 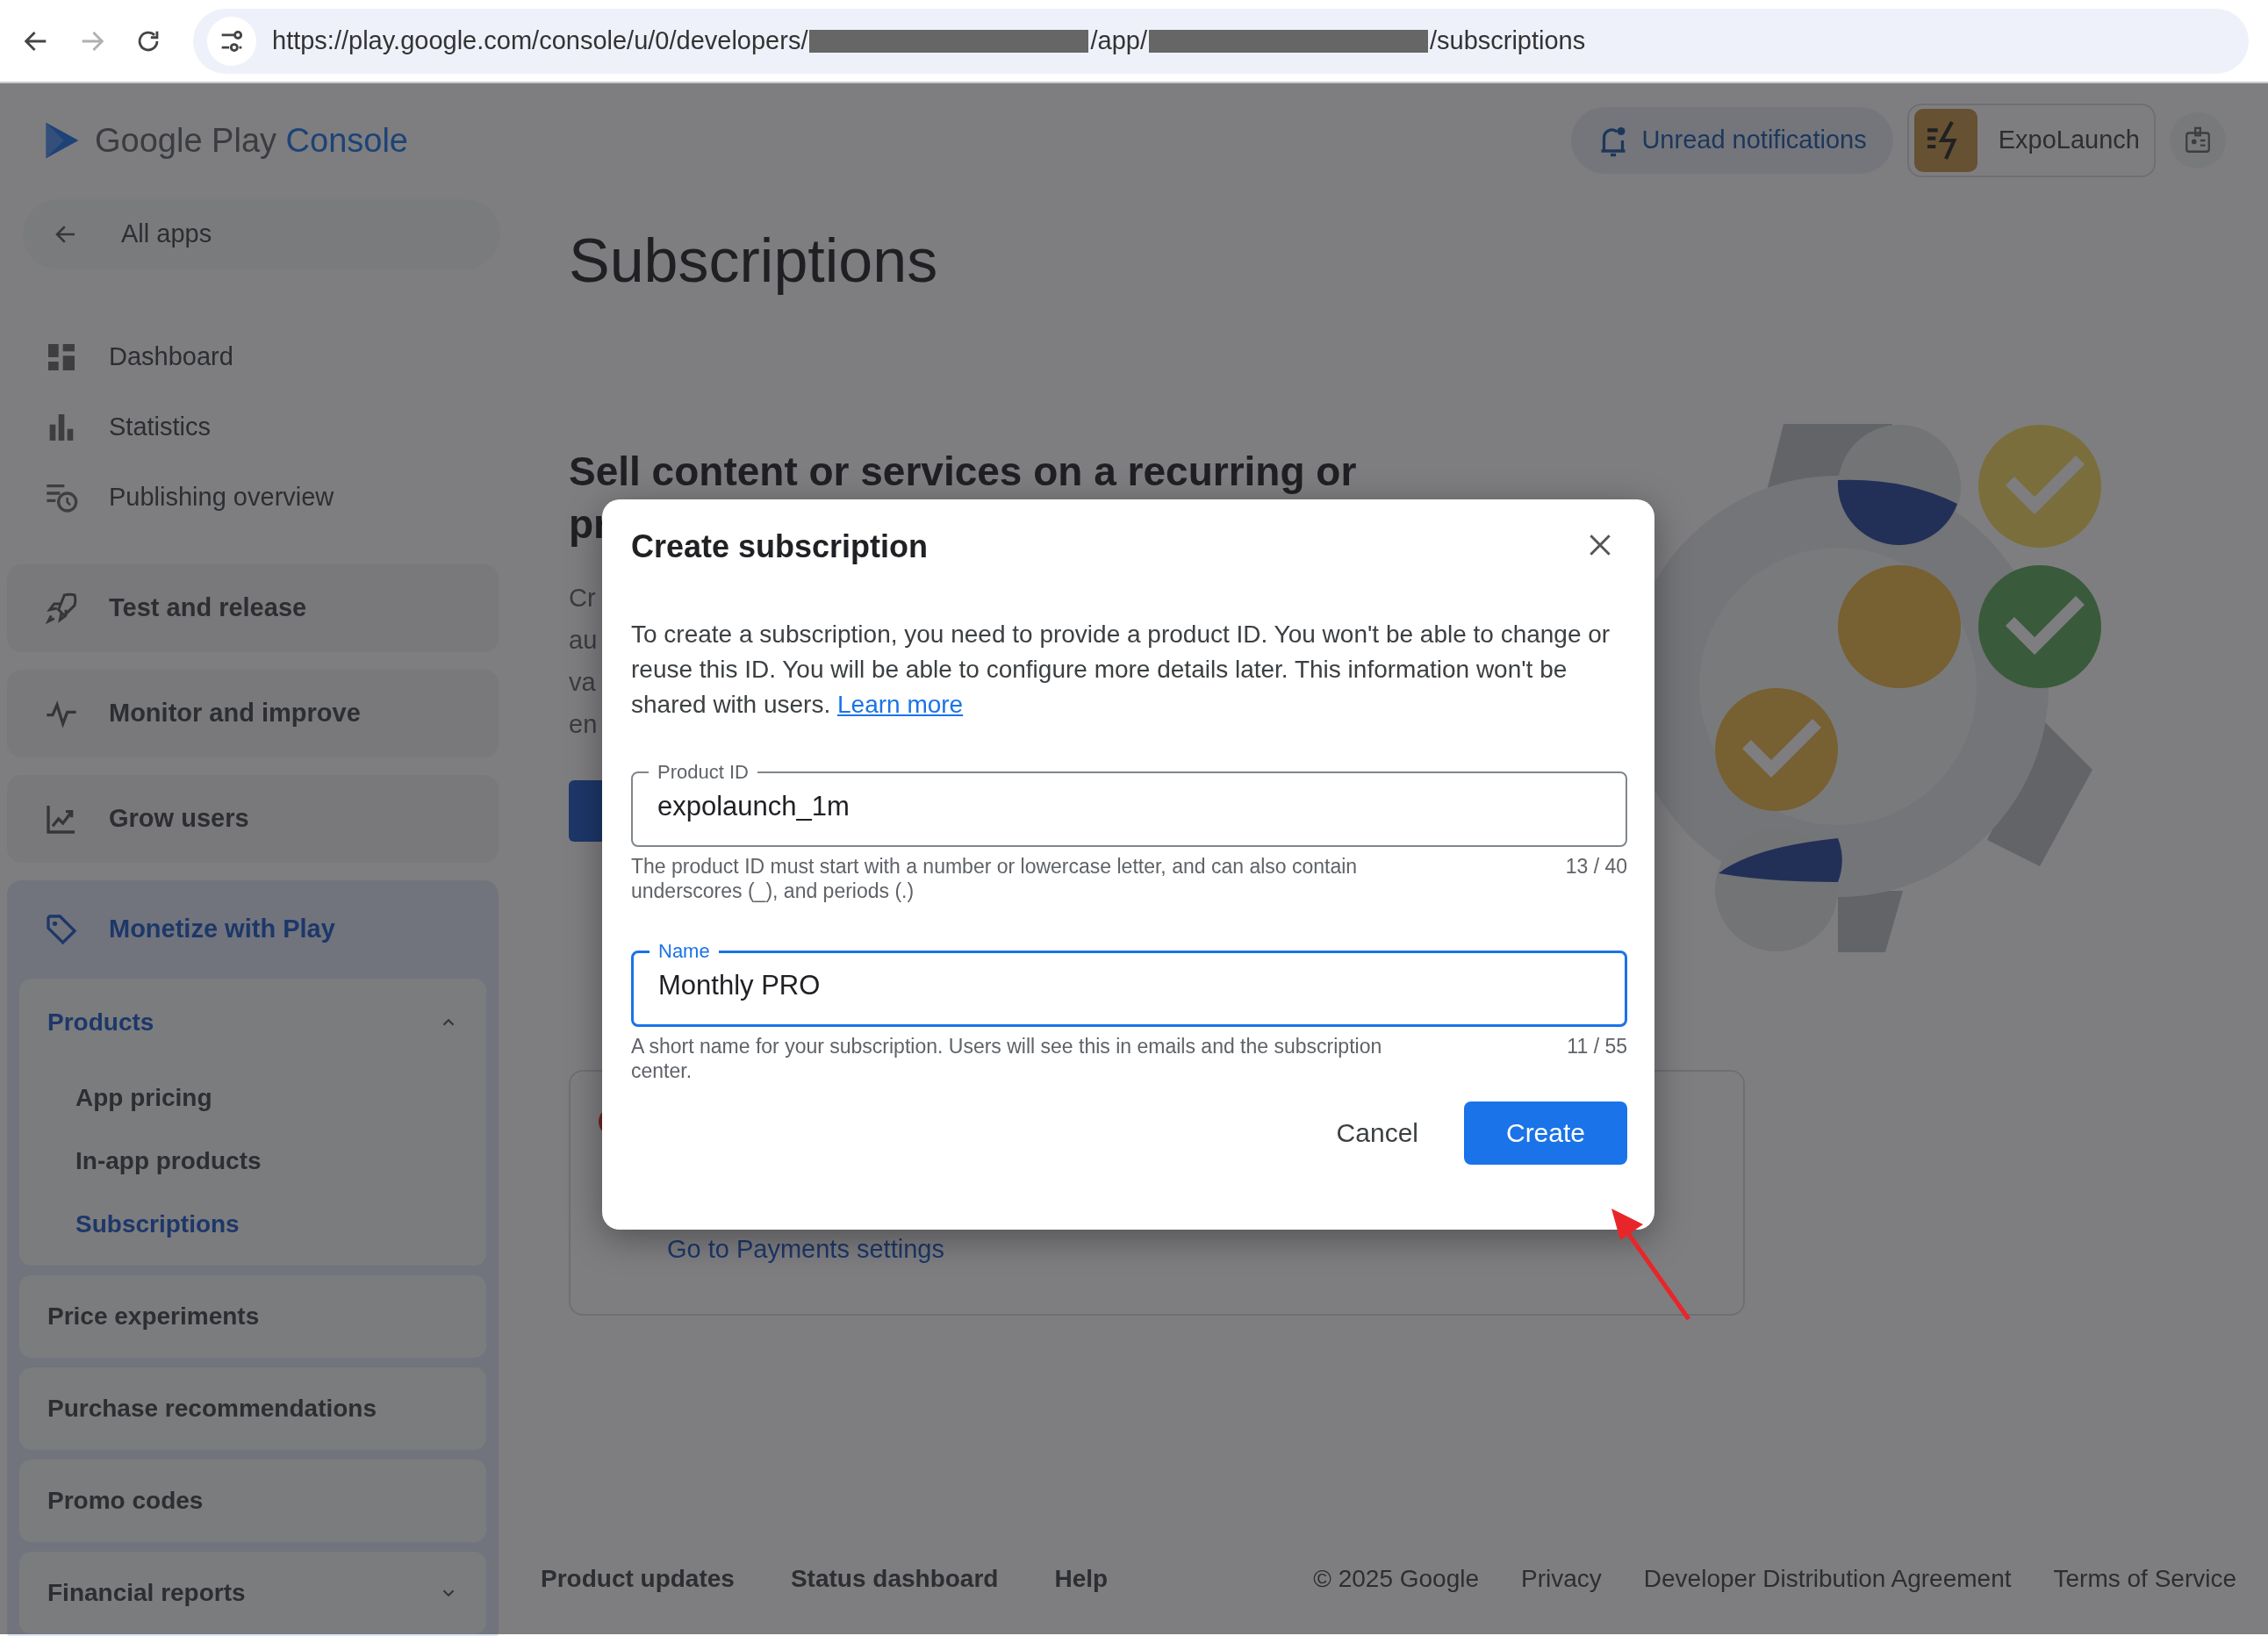 What do you see at coordinates (1221, 41) in the screenshot?
I see `address-bar: https://play.google.com/console/u/0/developers/ /app/ /subscriptions` at bounding box center [1221, 41].